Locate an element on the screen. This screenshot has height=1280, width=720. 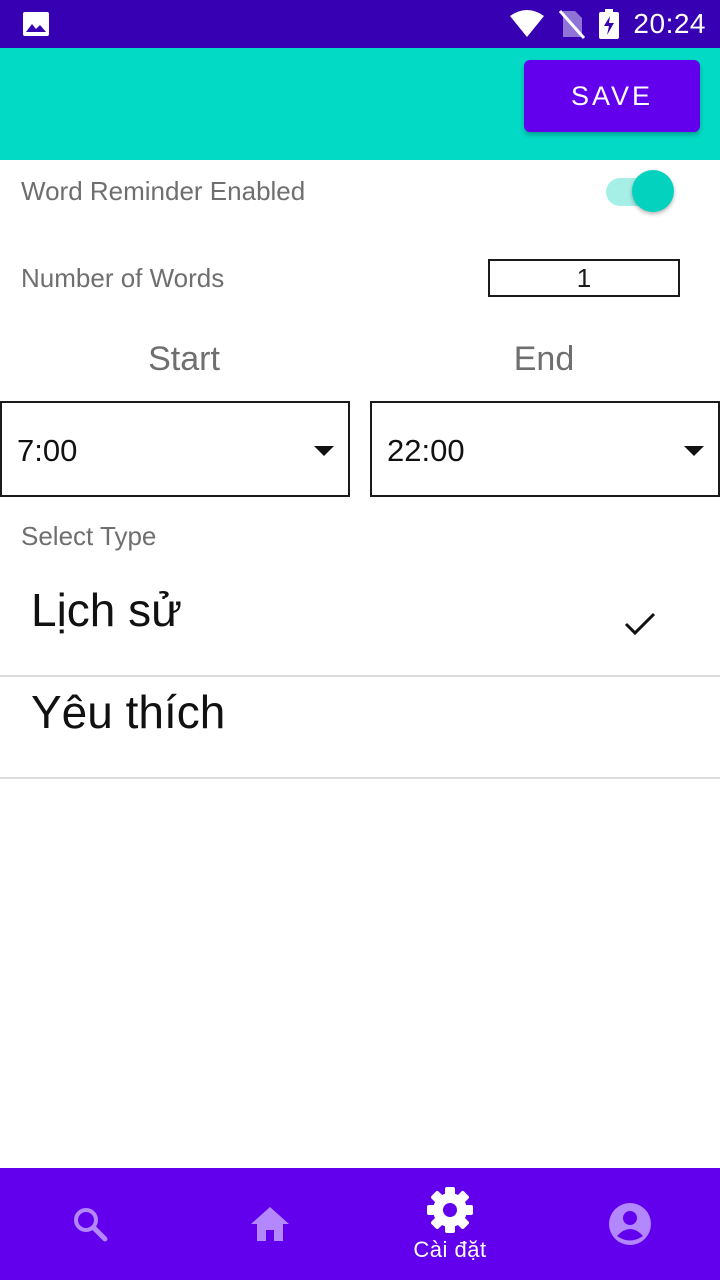
search-icon is located at coordinates (91, 1225).